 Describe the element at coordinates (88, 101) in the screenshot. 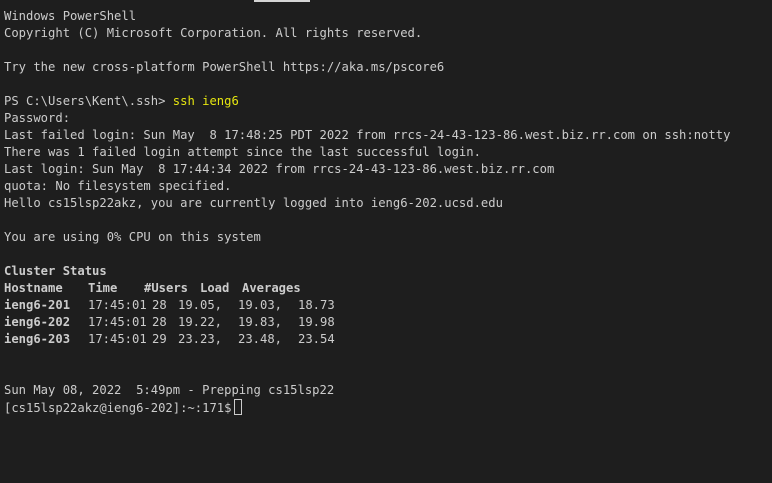

I see `ps-prompt: PS C:\Users\Kent\.ssh>` at that location.